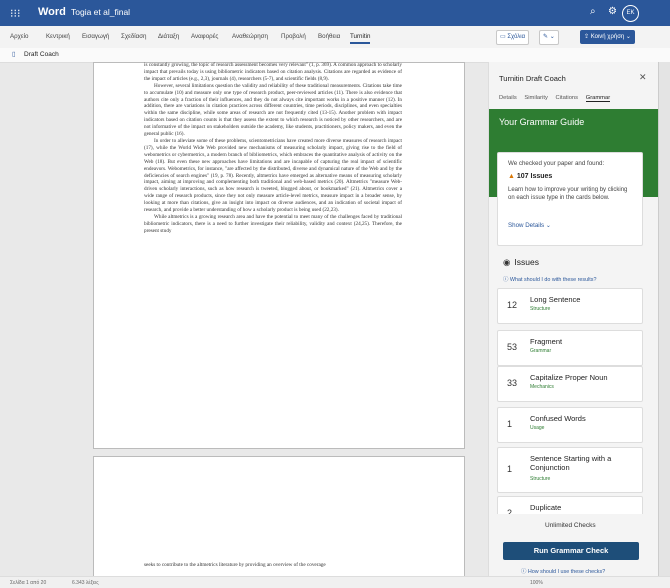  Describe the element at coordinates (553, 280) in the screenshot. I see `what-link-text: What should I do with these results?` at that location.